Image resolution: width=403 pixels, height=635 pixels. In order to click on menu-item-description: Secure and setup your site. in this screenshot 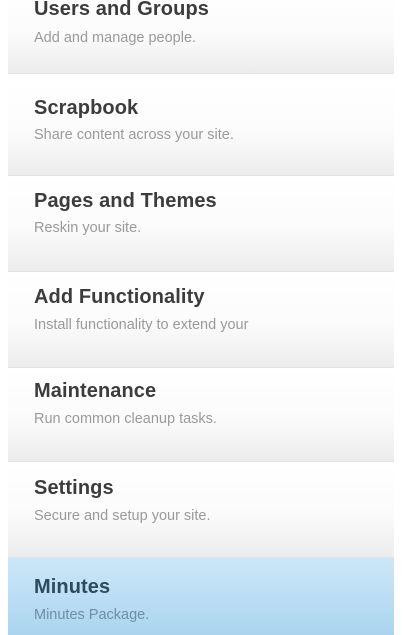, I will do `click(122, 516)`.